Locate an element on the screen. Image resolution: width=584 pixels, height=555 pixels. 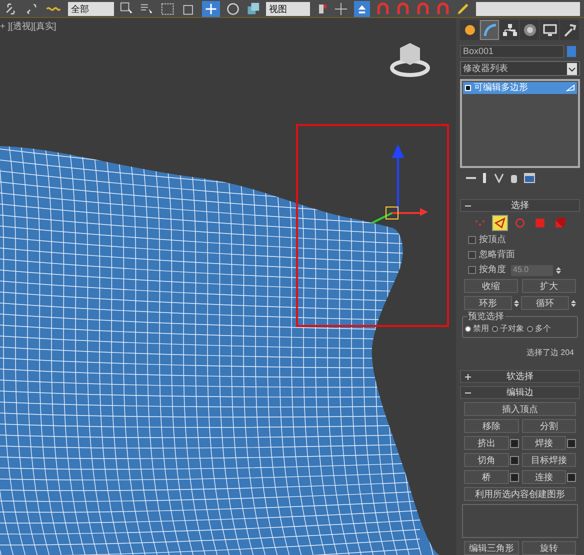
dropdown-text: 修改器列表 is located at coordinates (485, 68).